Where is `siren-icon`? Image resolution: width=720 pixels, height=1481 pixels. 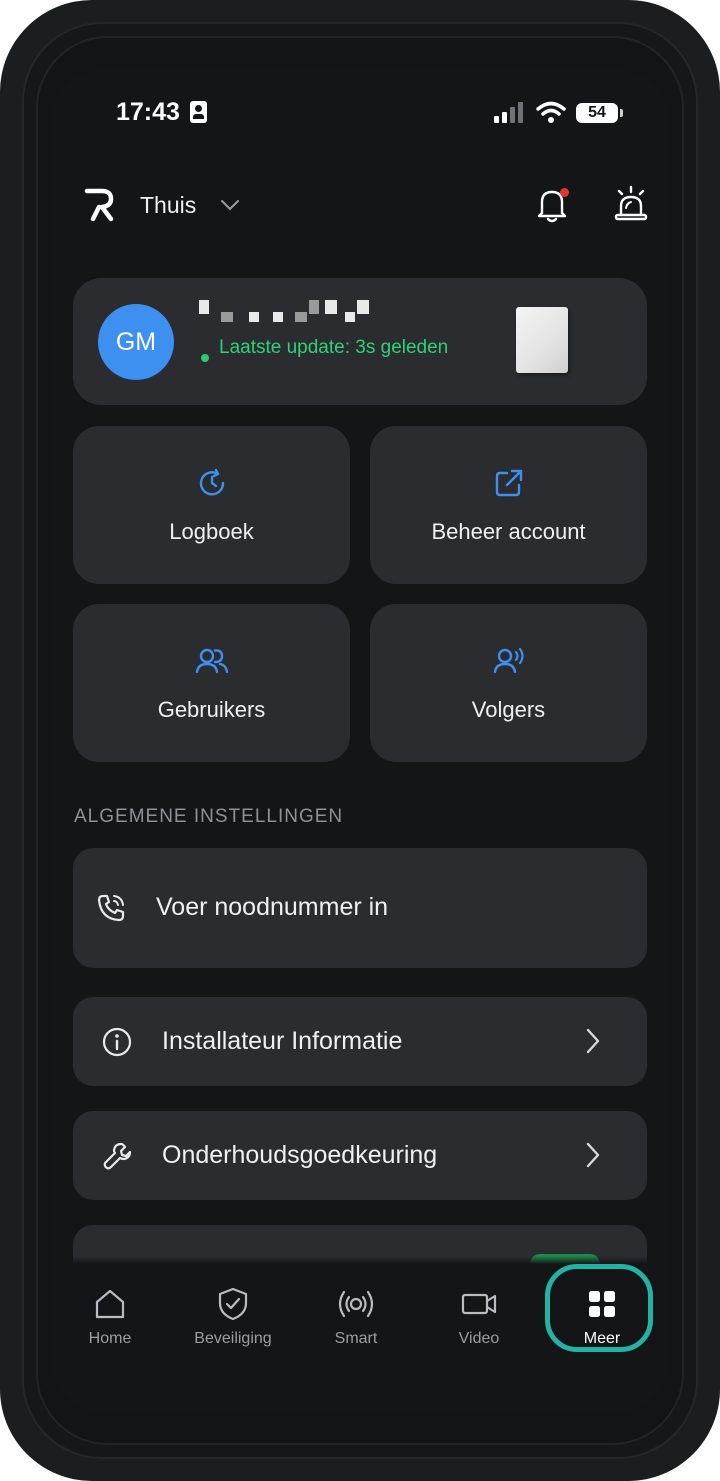
siren-icon is located at coordinates (631, 203).